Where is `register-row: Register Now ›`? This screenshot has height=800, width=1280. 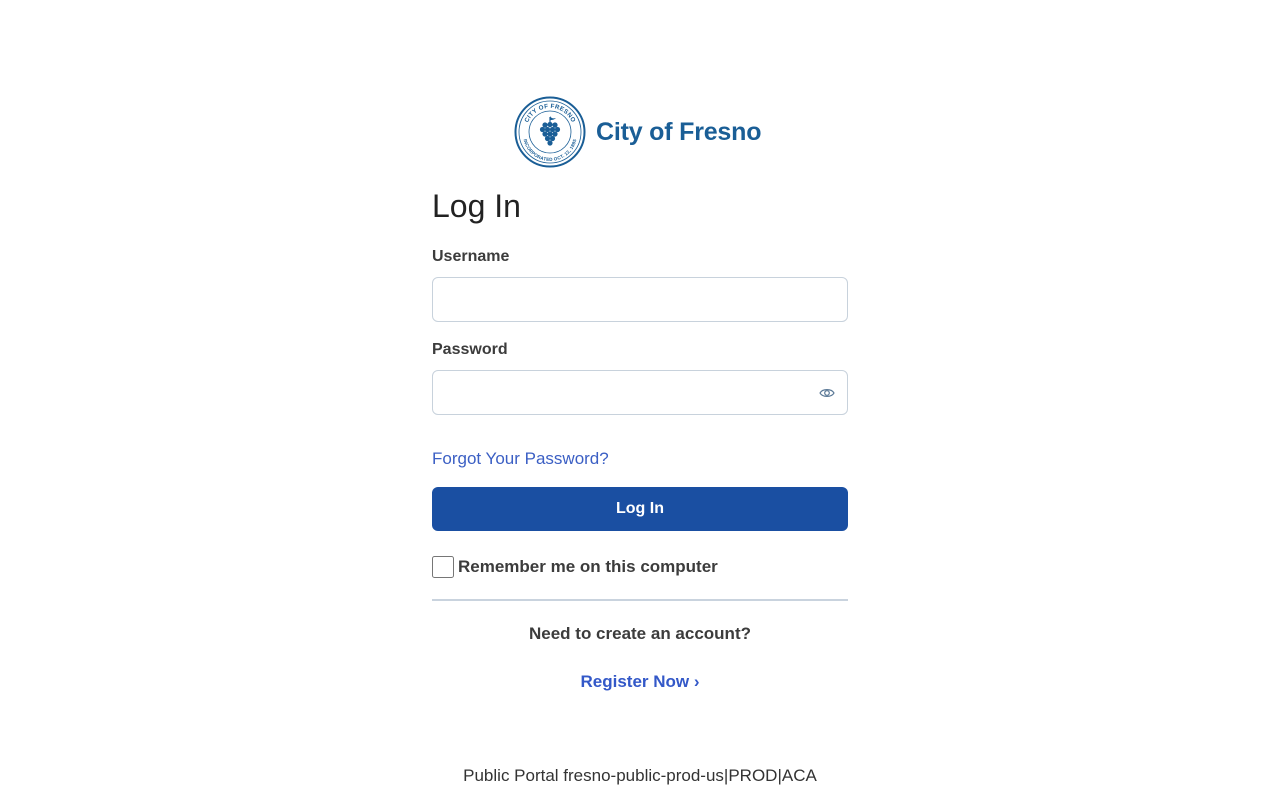
register-row: Register Now › is located at coordinates (640, 682).